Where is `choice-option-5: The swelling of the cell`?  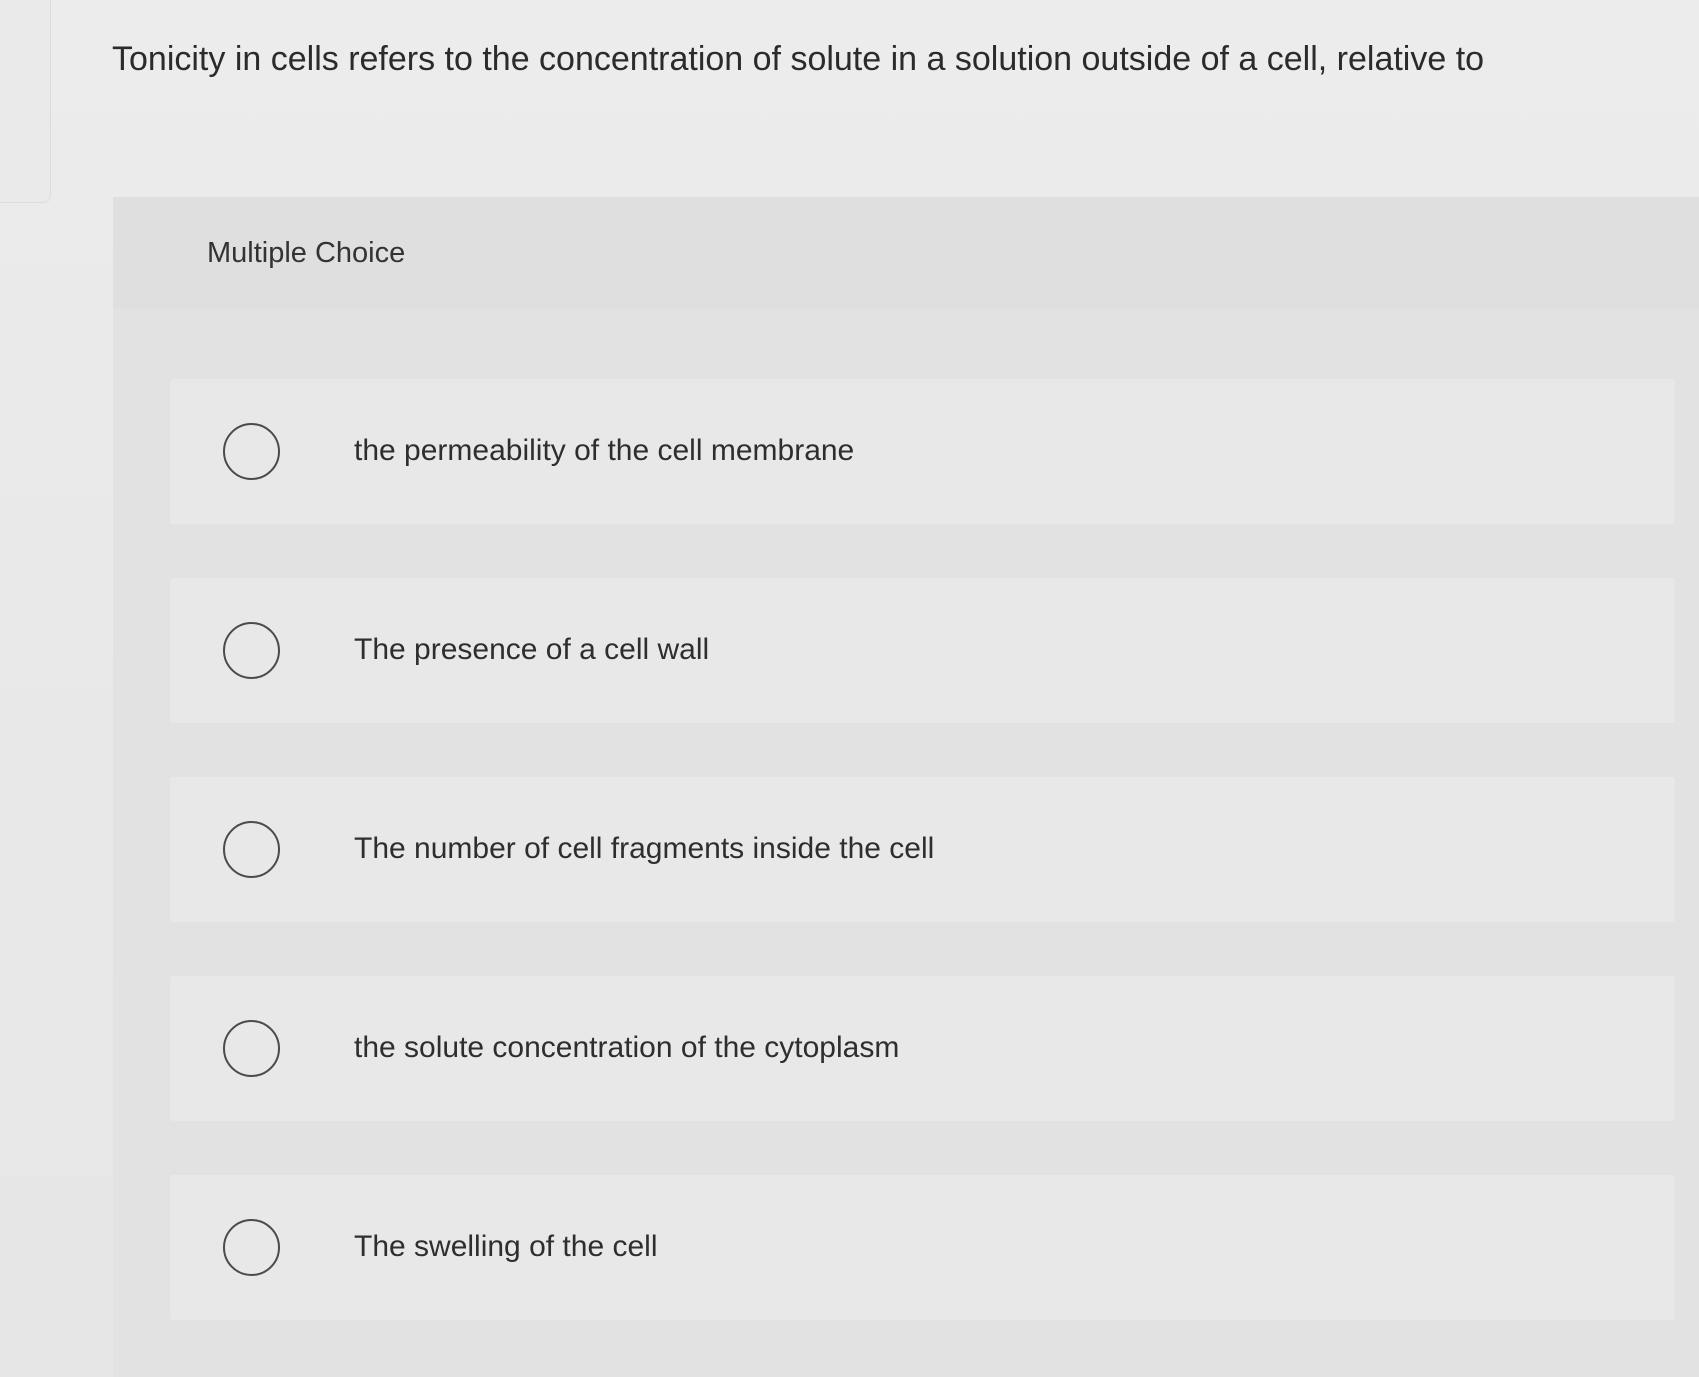
choice-option-5: The swelling of the cell is located at coordinates (922, 1247).